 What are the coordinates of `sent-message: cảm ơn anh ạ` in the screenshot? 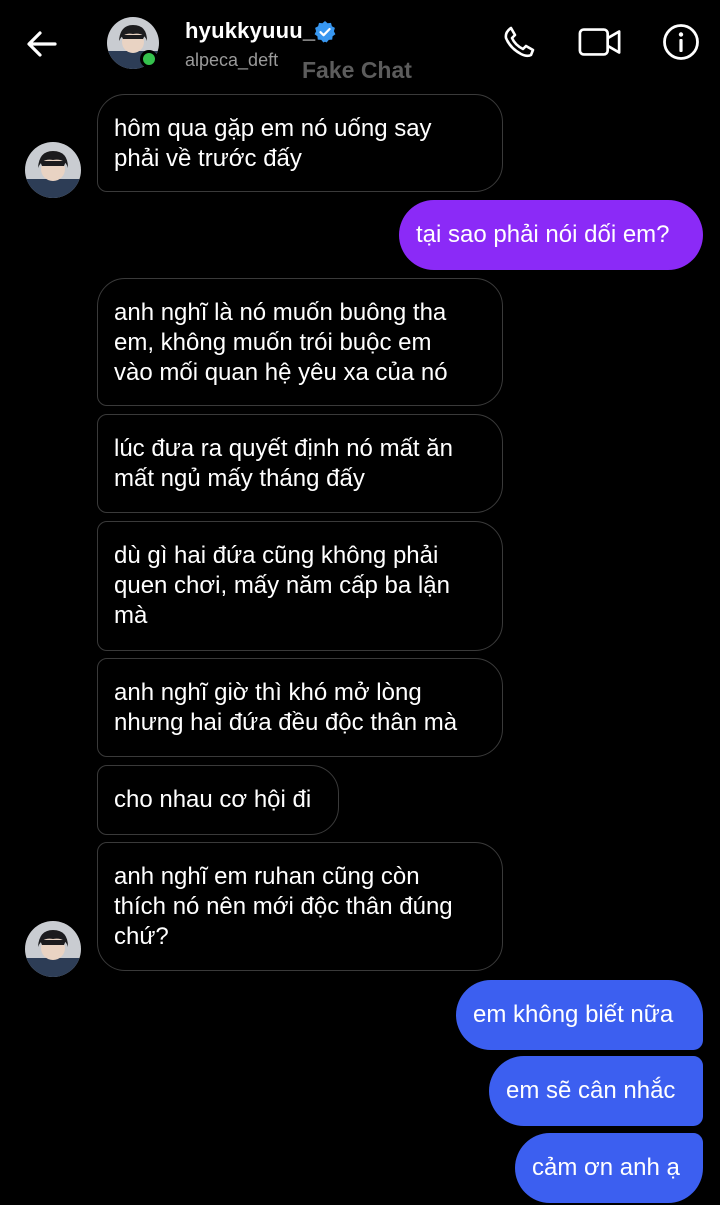 It's located at (609, 1168).